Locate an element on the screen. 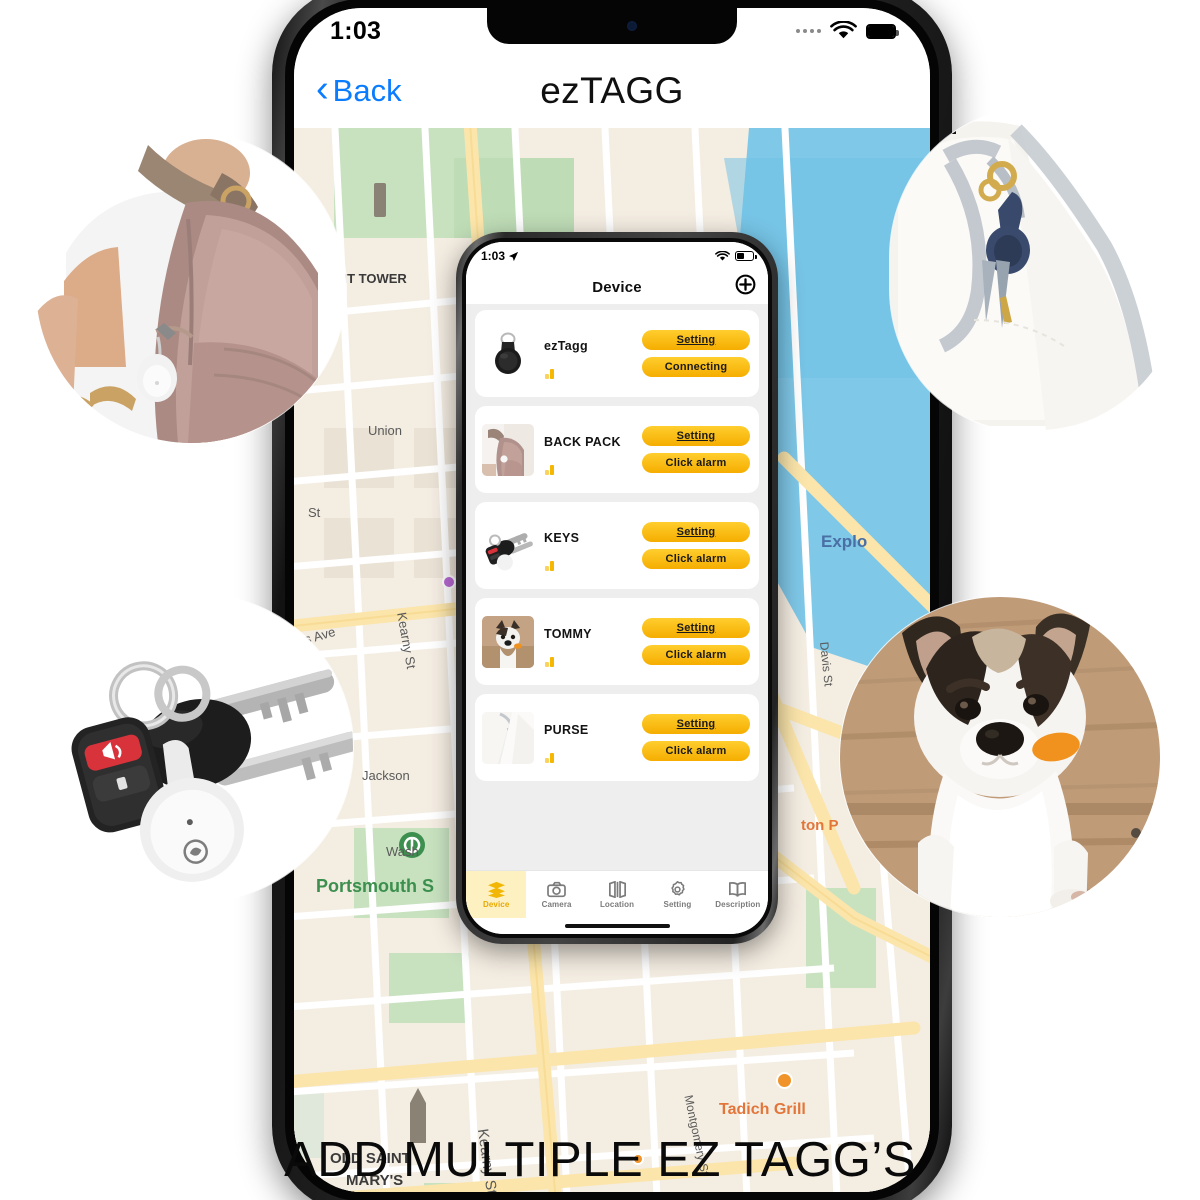  device-thumbnail-tracker-tag is located at coordinates (508, 353).